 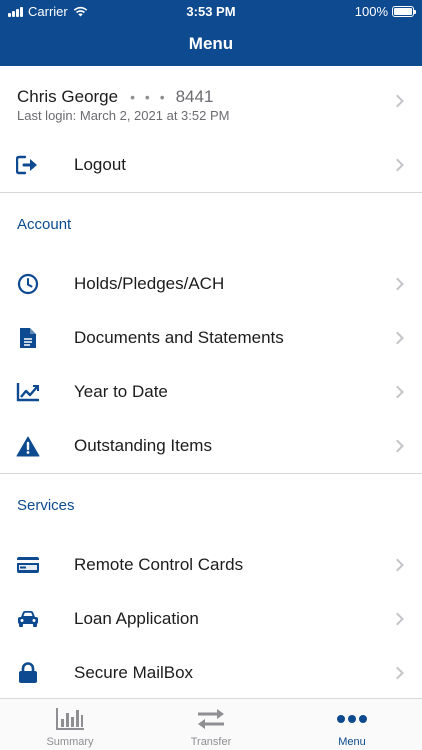 I want to click on tab-label: Menu, so click(x=352, y=742).